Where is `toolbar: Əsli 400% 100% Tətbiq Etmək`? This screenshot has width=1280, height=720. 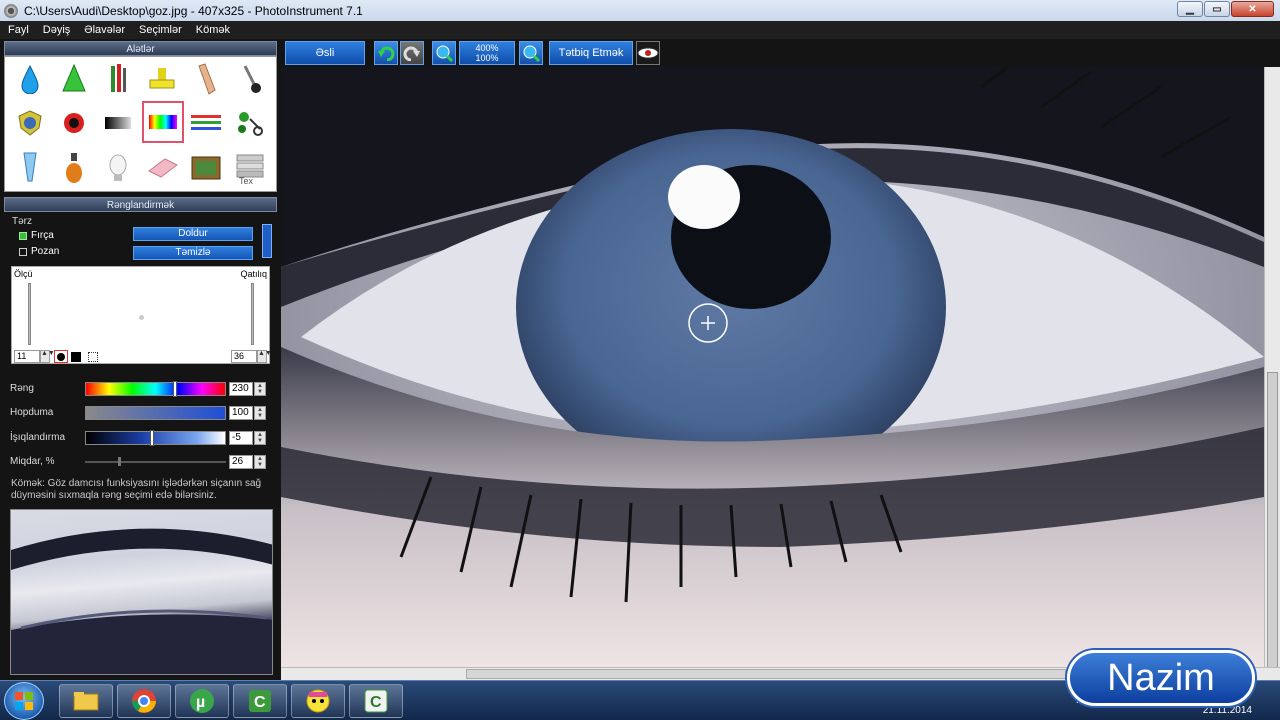
toolbar: Əsli 400% 100% Tətbiq Etmək is located at coordinates (780, 53).